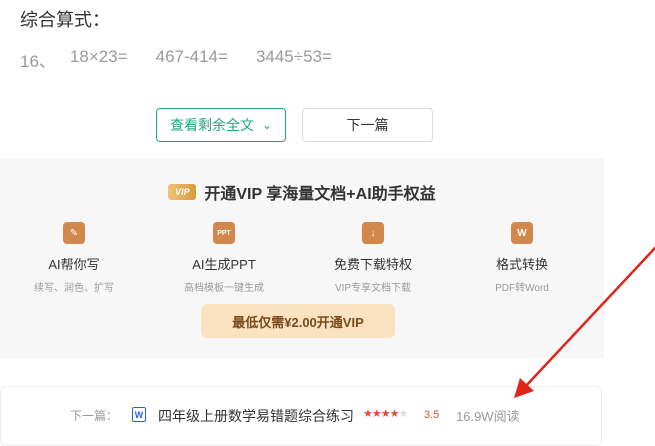 The height and width of the screenshot is (446, 655). Describe the element at coordinates (74, 233) in the screenshot. I see `edit-icon: ✎` at that location.